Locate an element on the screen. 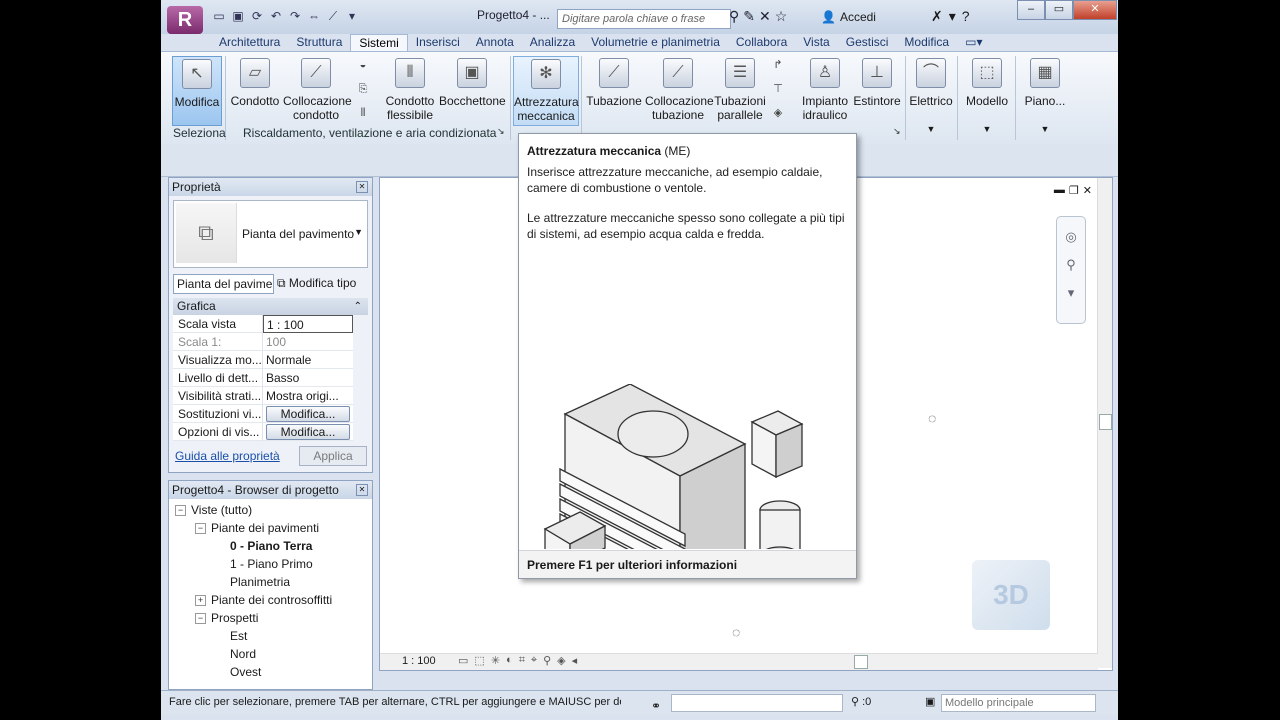  model-dropdown-icon: ▼ is located at coordinates (987, 129).